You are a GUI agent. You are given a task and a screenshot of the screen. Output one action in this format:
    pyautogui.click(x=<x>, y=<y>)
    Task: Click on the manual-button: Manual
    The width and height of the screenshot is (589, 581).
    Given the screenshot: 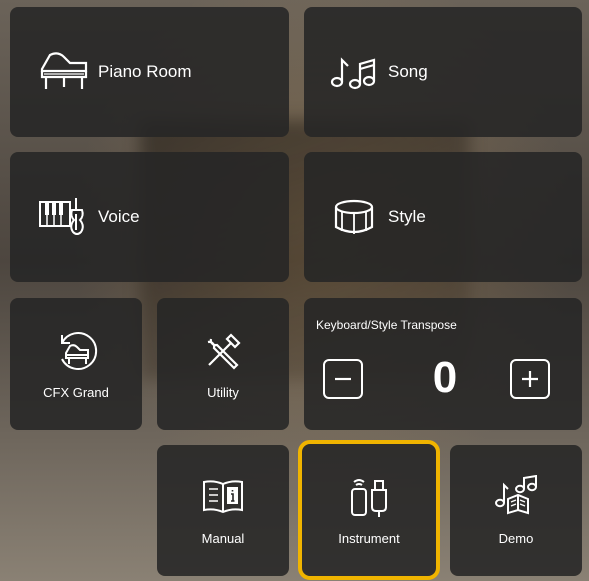 What is the action you would take?
    pyautogui.click(x=223, y=510)
    